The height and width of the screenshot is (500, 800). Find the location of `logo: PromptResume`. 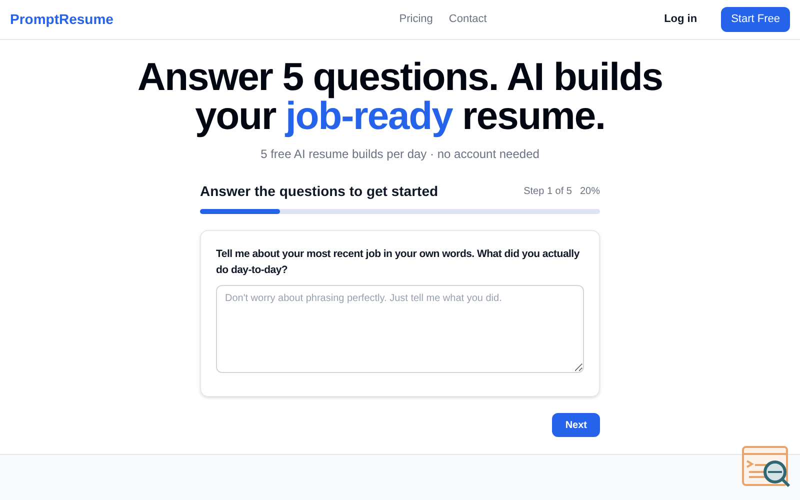

logo: PromptResume is located at coordinates (70, 19).